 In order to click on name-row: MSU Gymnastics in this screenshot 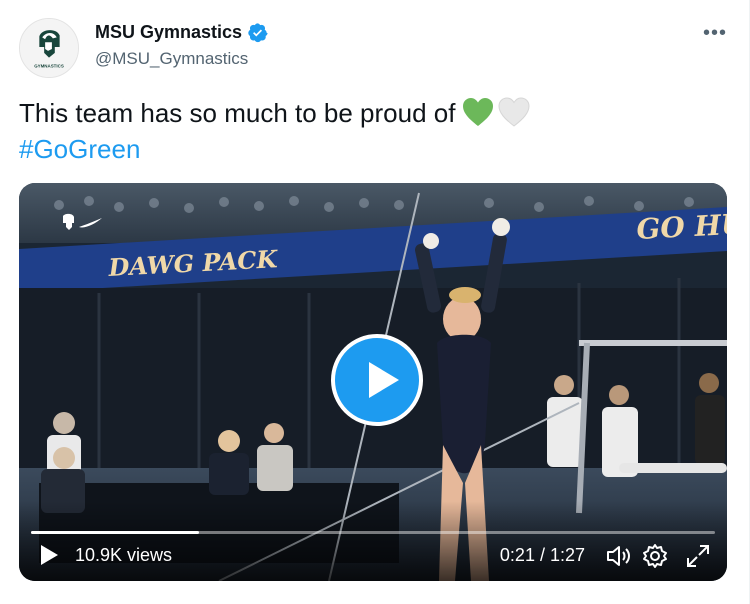, I will do `click(181, 32)`.